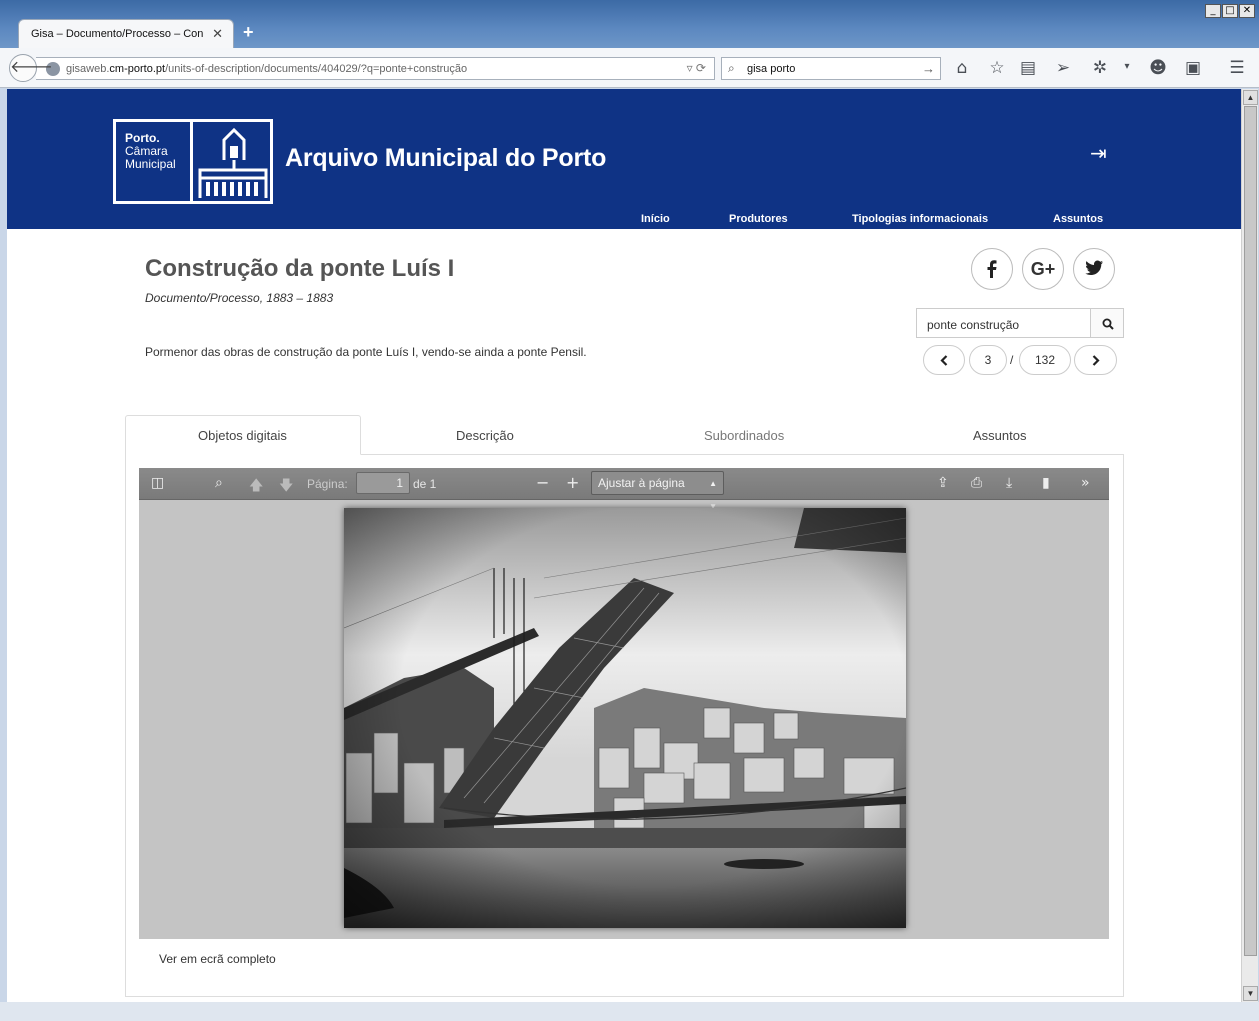 This screenshot has width=1259, height=1021. Describe the element at coordinates (1127, 66) in the screenshot. I see `dropdown-icon: ▾` at that location.